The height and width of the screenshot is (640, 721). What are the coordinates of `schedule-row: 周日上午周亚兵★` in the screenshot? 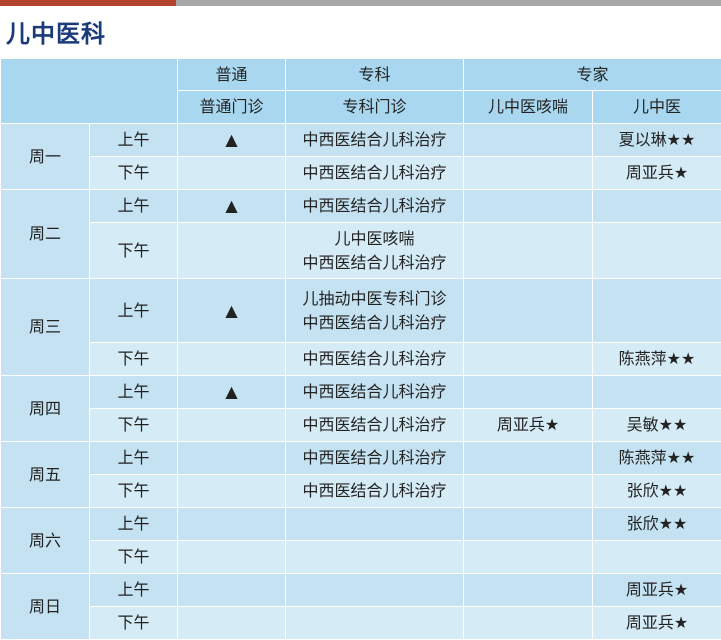 It's located at (361, 590).